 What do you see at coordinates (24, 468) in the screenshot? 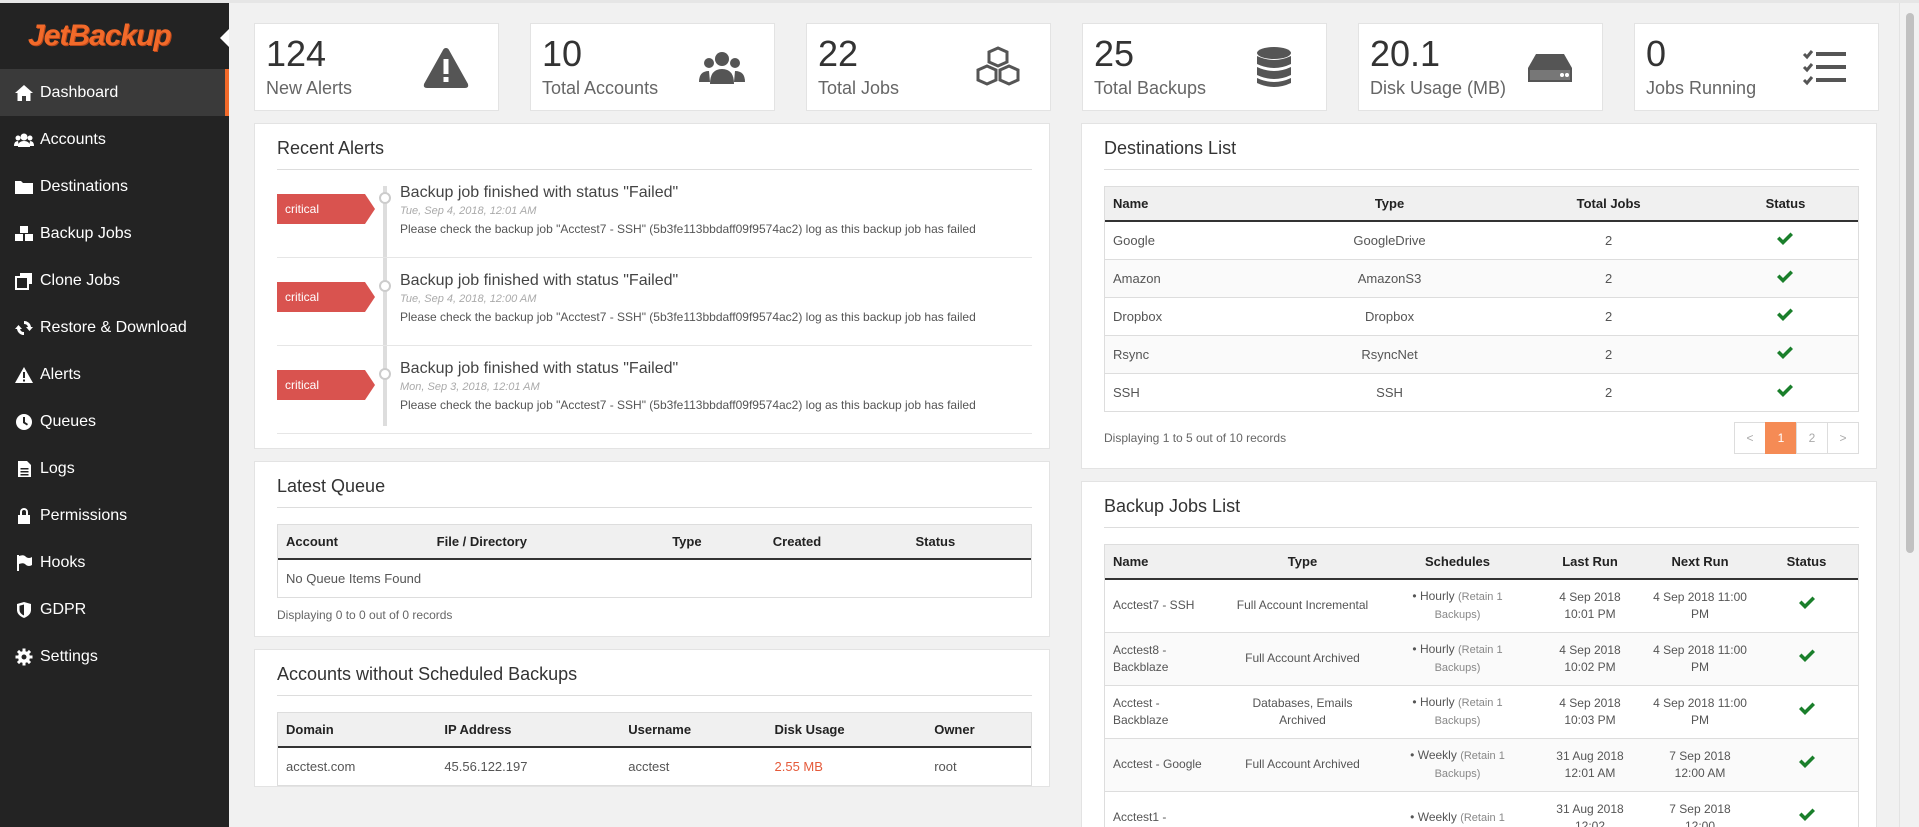
I see `file-icon` at bounding box center [24, 468].